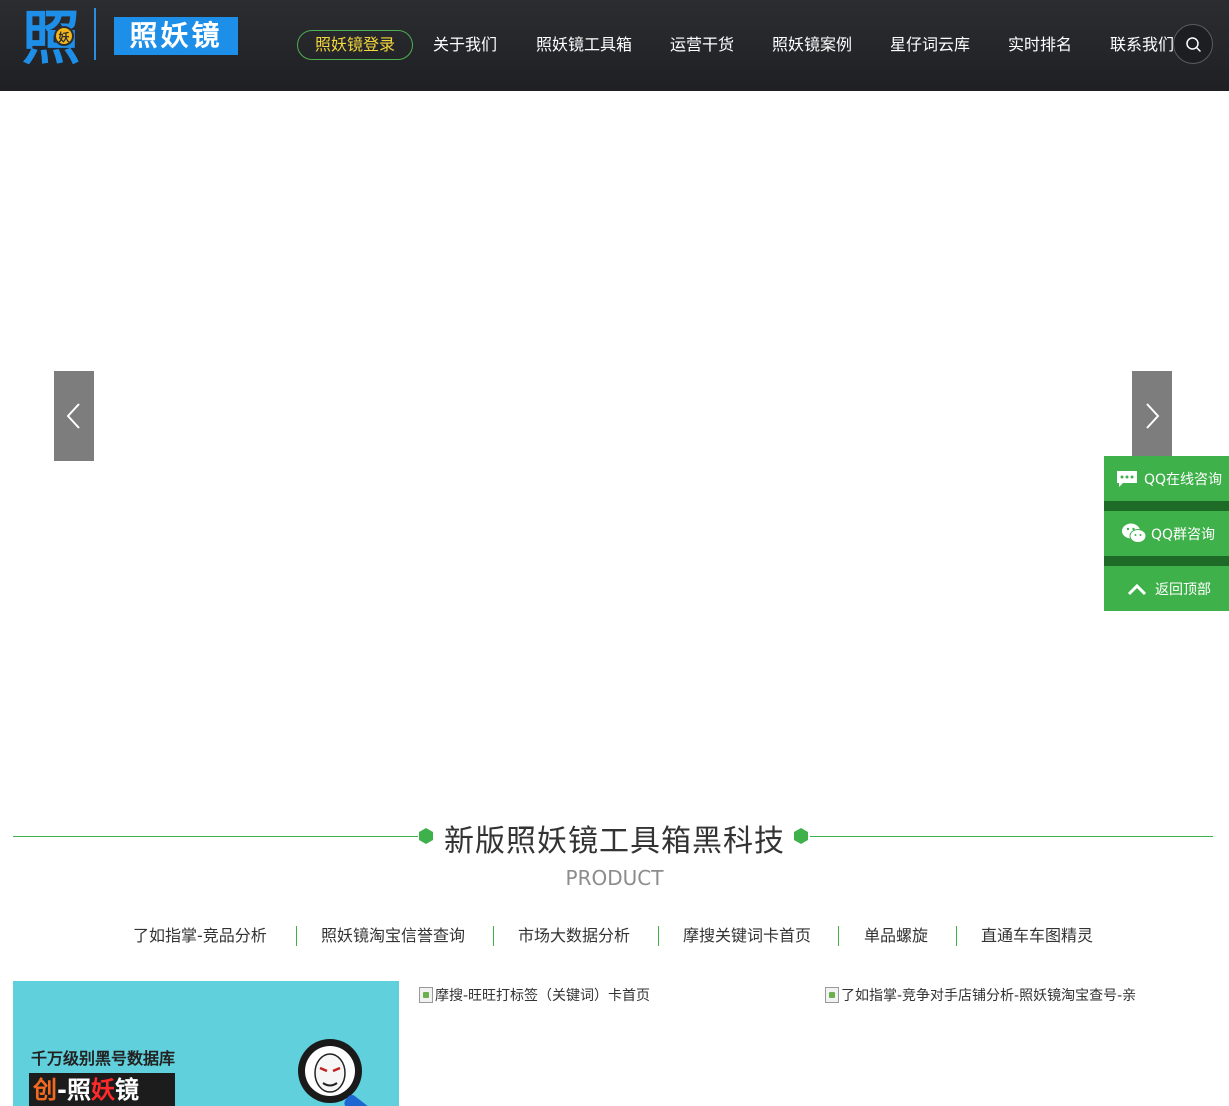 The width and height of the screenshot is (1229, 1106). Describe the element at coordinates (1134, 533) in the screenshot. I see `wechat-icon` at that location.